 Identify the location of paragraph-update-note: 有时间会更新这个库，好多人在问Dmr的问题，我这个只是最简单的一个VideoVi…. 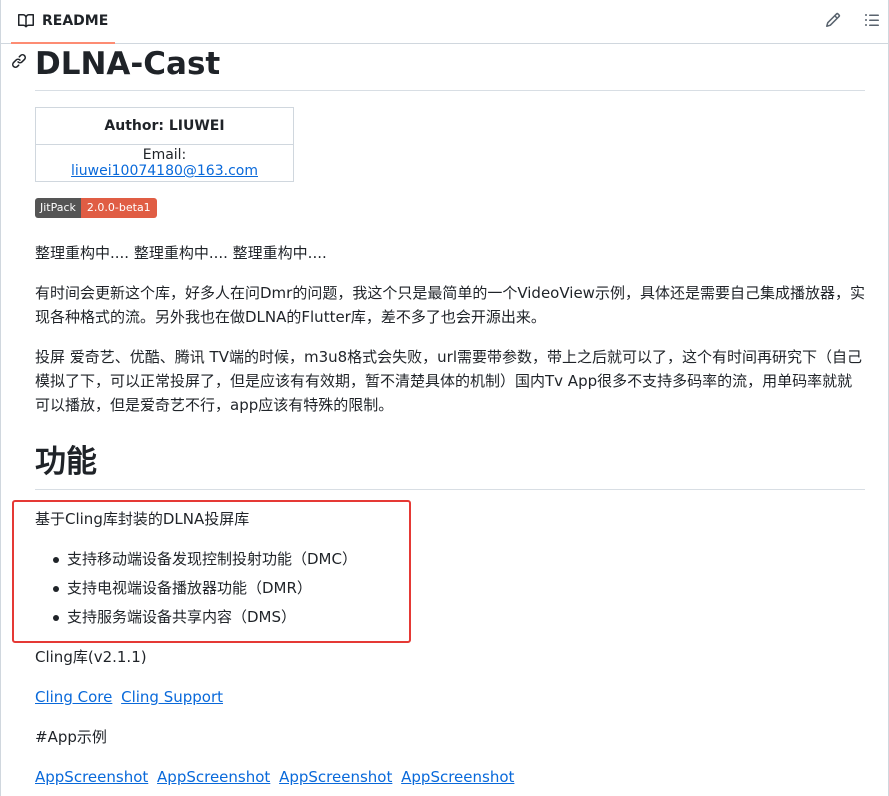
(450, 305).